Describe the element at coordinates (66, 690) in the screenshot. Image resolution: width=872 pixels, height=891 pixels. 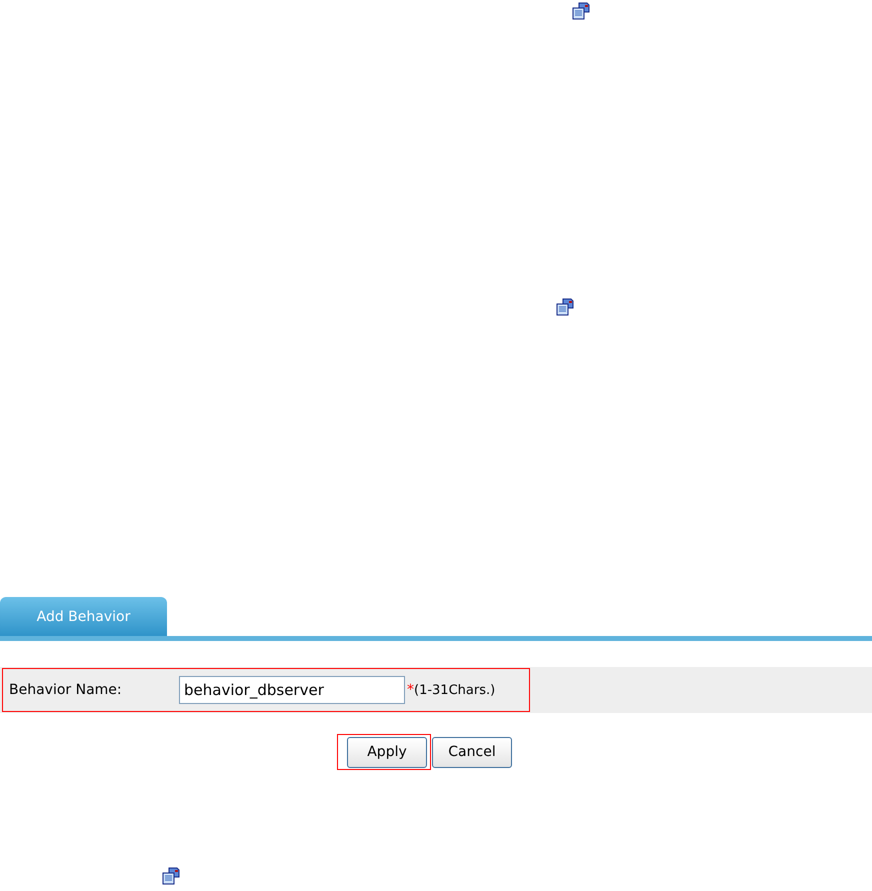
I see `field-label: Behavior Name:` at that location.